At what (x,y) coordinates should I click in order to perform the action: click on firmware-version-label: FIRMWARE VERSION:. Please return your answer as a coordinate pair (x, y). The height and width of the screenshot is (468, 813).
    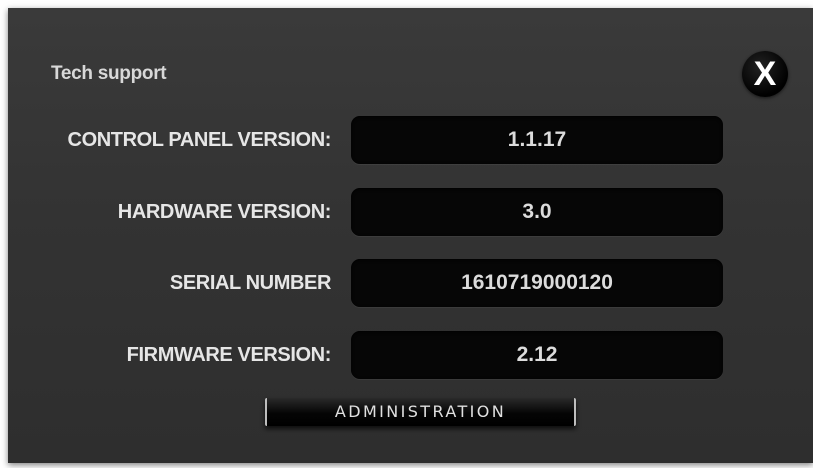
    Looking at the image, I should click on (229, 355).